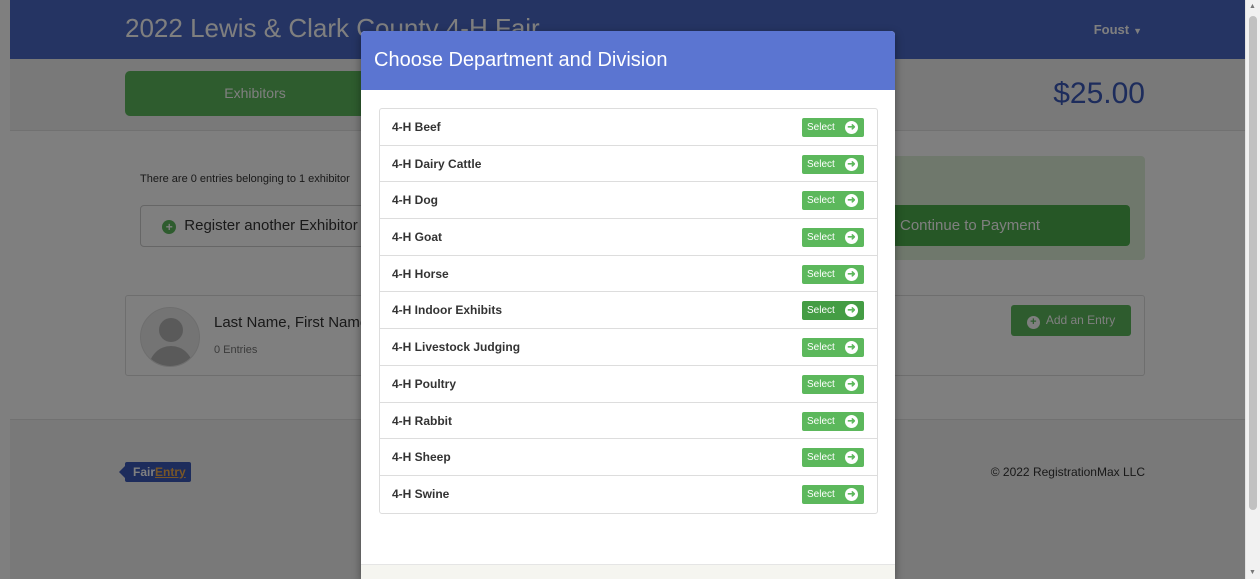 The width and height of the screenshot is (1260, 579). Describe the element at coordinates (628, 571) in the screenshot. I see `modal-footer` at that location.